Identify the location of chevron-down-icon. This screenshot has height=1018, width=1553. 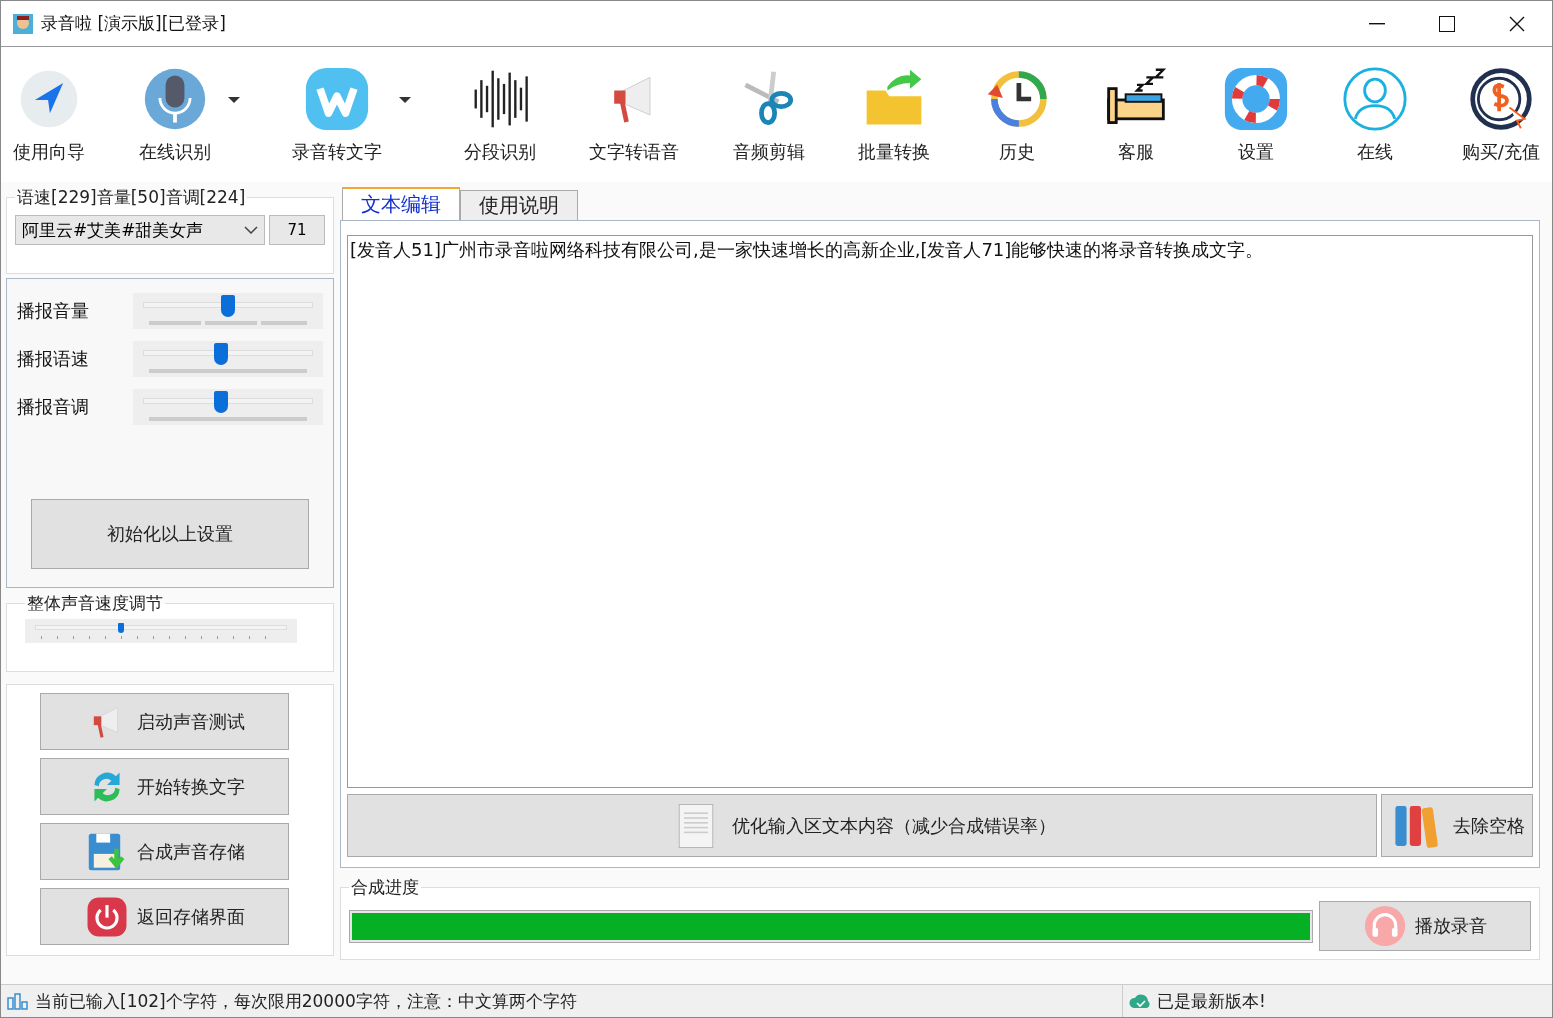
(251, 230).